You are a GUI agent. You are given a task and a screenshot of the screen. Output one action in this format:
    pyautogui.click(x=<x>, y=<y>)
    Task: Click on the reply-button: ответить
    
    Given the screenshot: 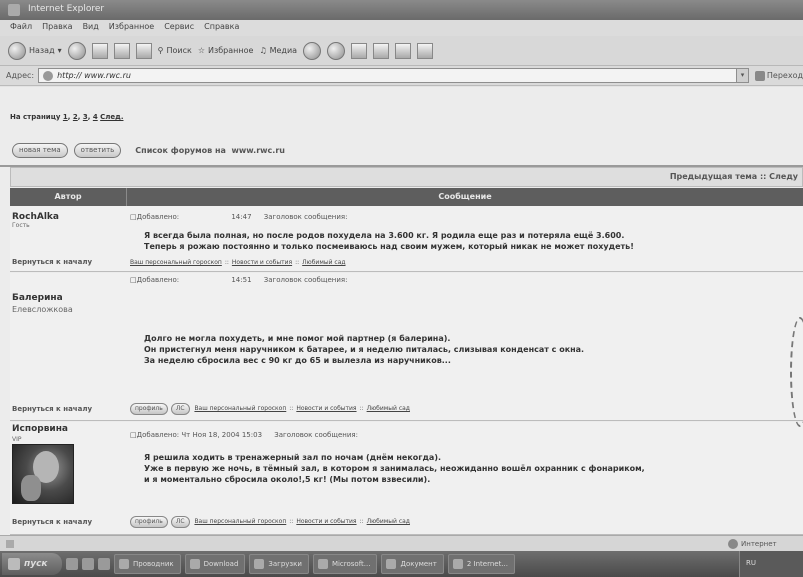 What is the action you would take?
    pyautogui.click(x=97, y=150)
    